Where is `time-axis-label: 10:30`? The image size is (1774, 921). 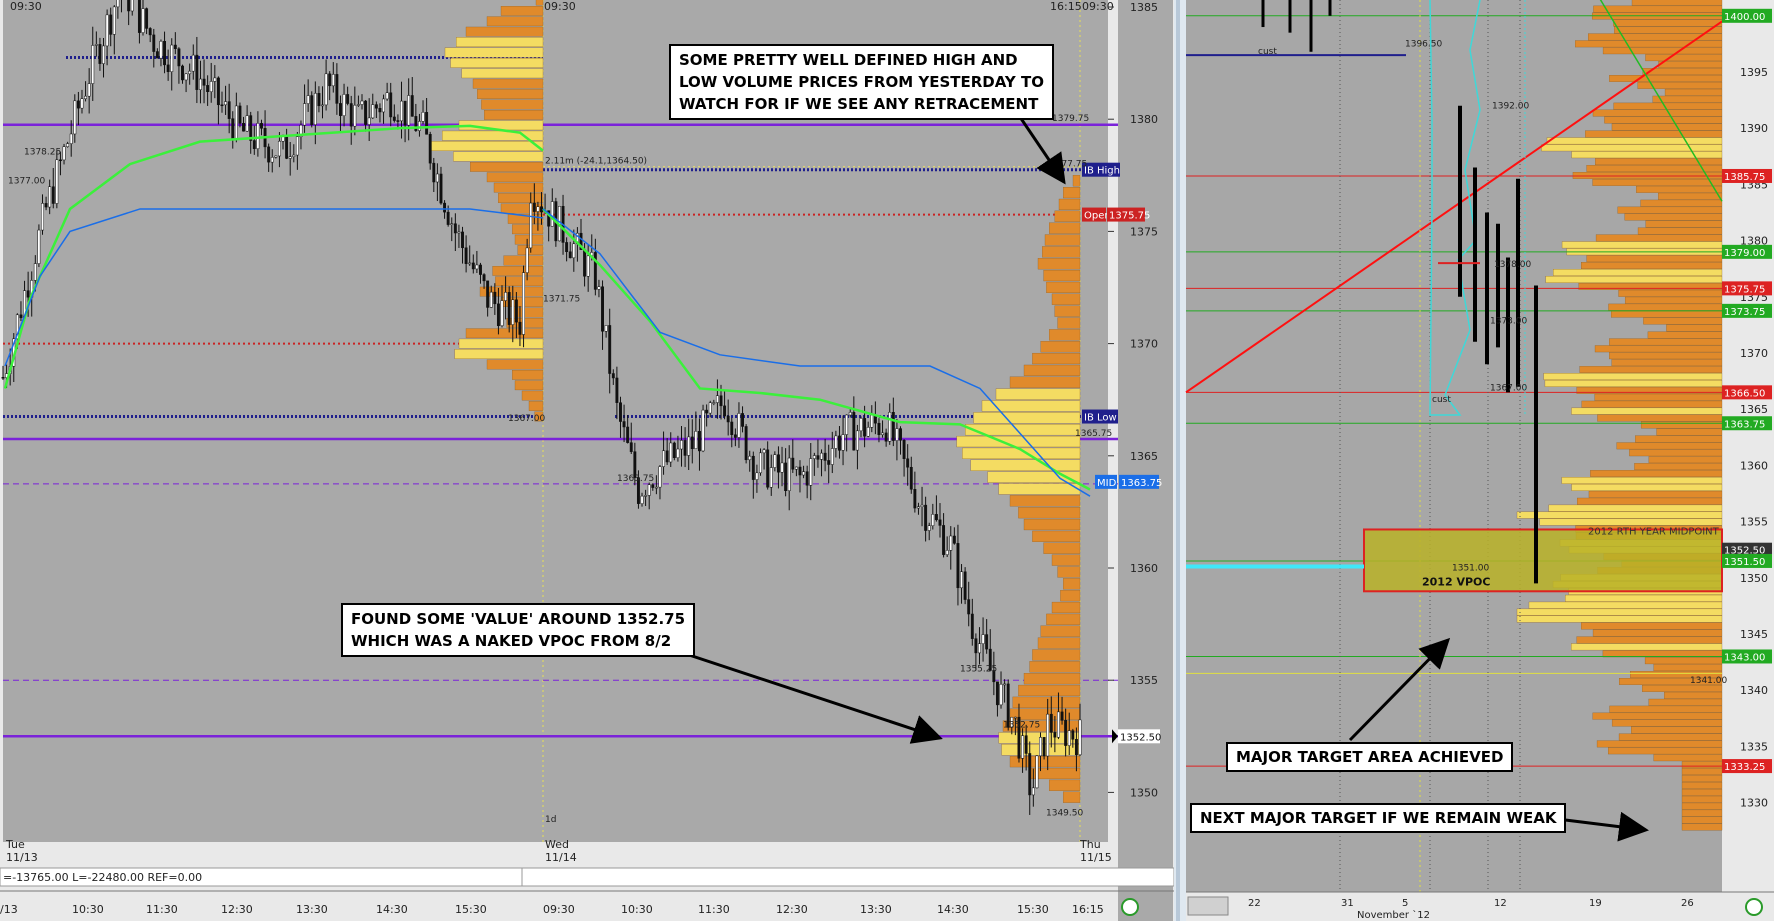 time-axis-label: 10:30 is located at coordinates (637, 909).